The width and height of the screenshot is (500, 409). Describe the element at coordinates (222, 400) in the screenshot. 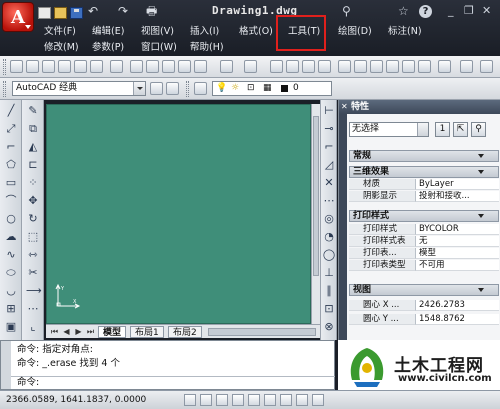

I see `ortho-mode-icon` at that location.